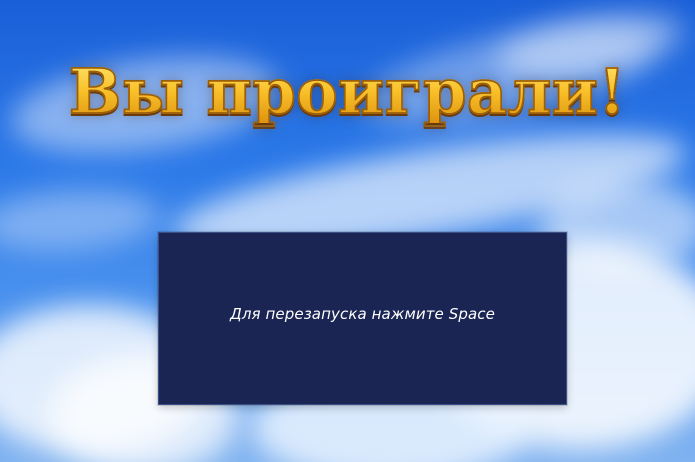 The width and height of the screenshot is (695, 462). What do you see at coordinates (347, 92) in the screenshot?
I see `game-over-title: Вы проиграли!` at bounding box center [347, 92].